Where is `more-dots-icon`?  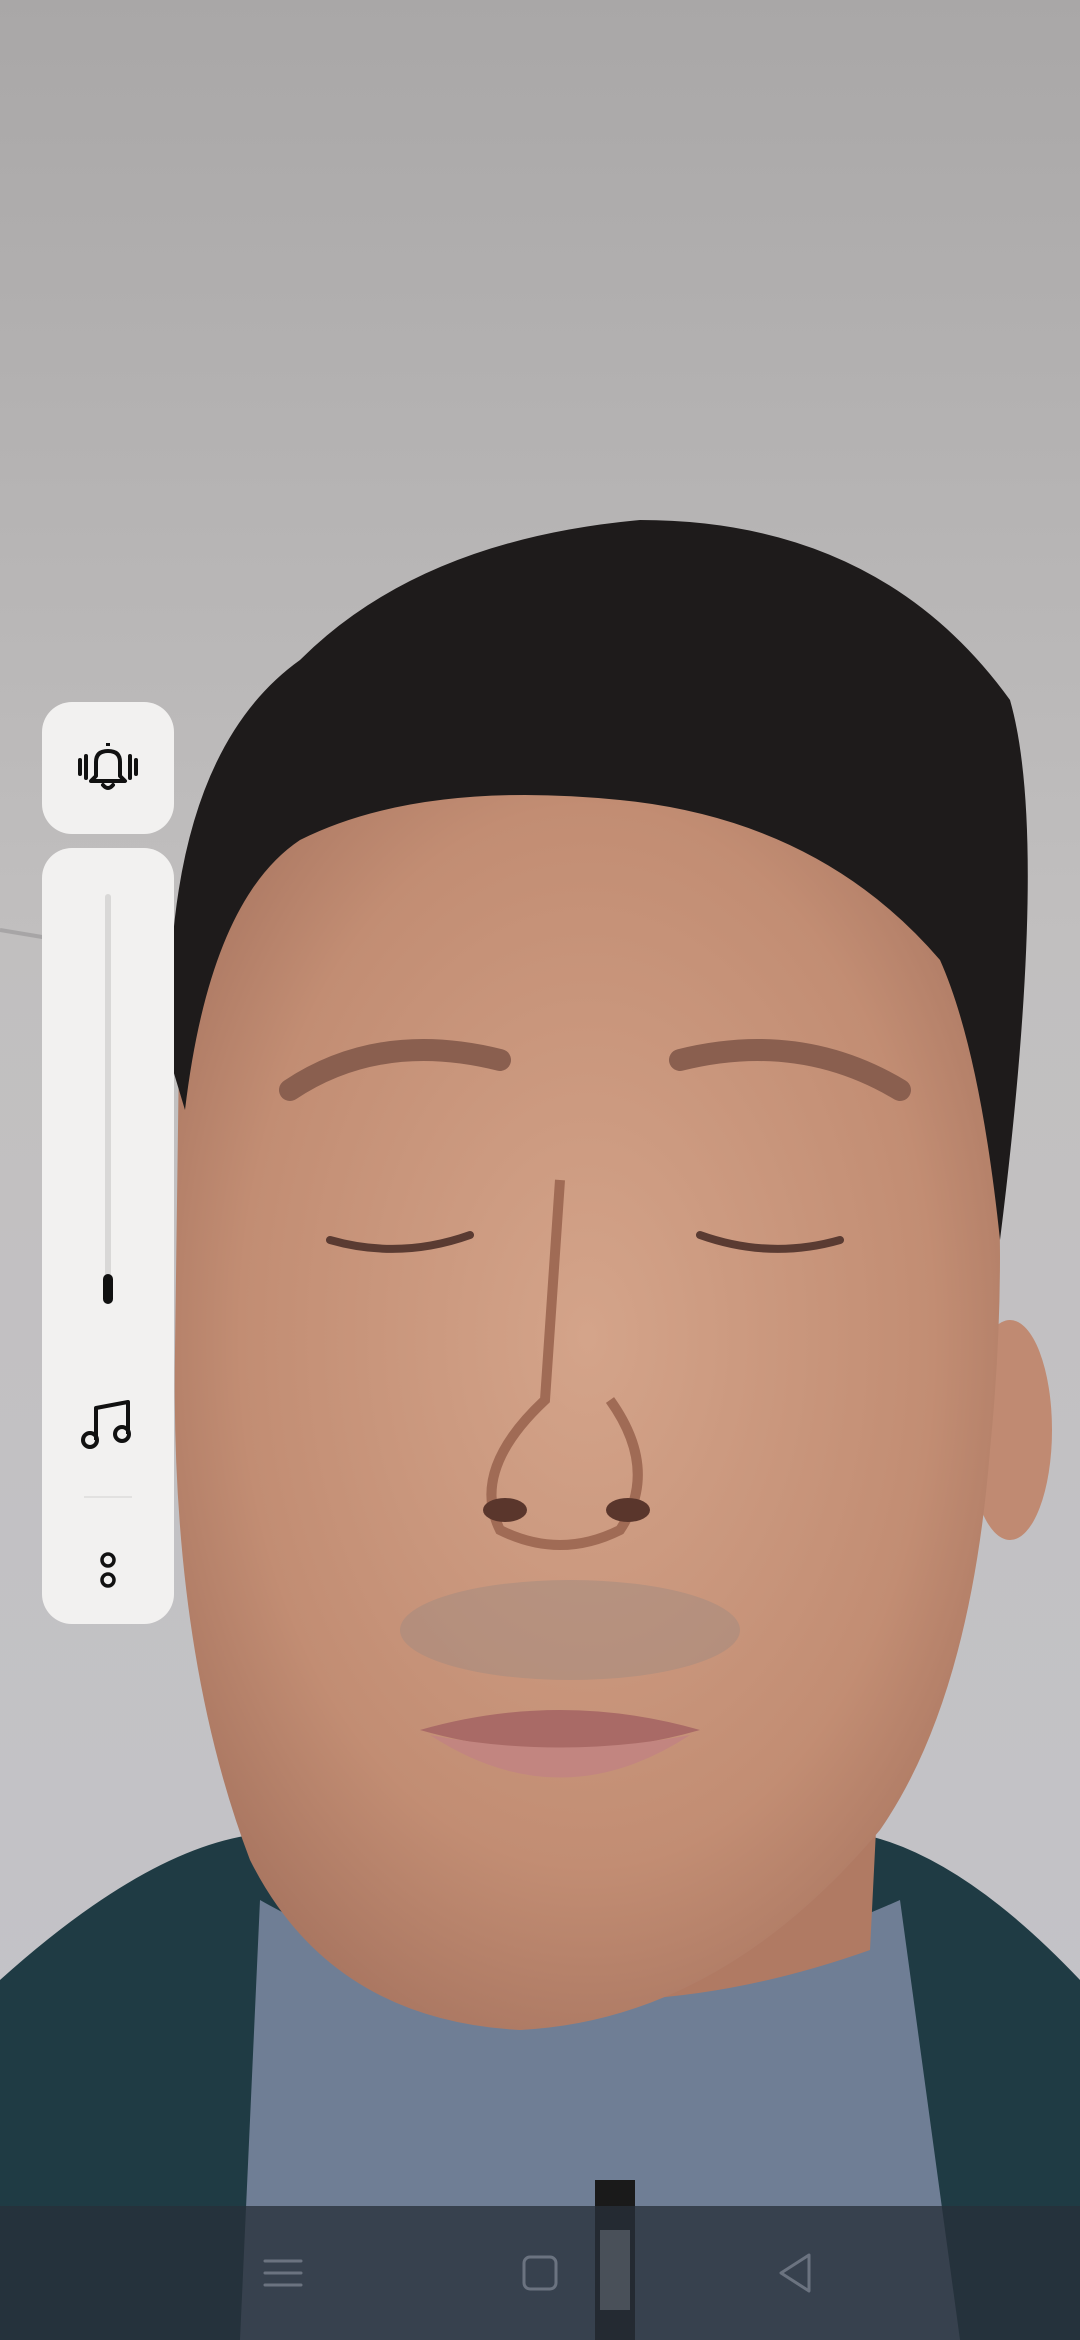
more-dots-icon is located at coordinates (108, 1570).